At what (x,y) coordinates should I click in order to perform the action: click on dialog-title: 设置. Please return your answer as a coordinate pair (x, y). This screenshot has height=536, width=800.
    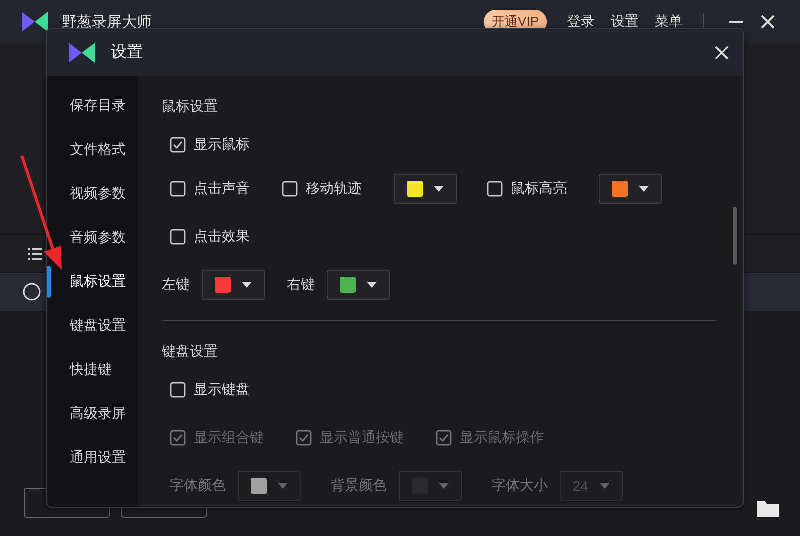
    Looking at the image, I should click on (127, 53).